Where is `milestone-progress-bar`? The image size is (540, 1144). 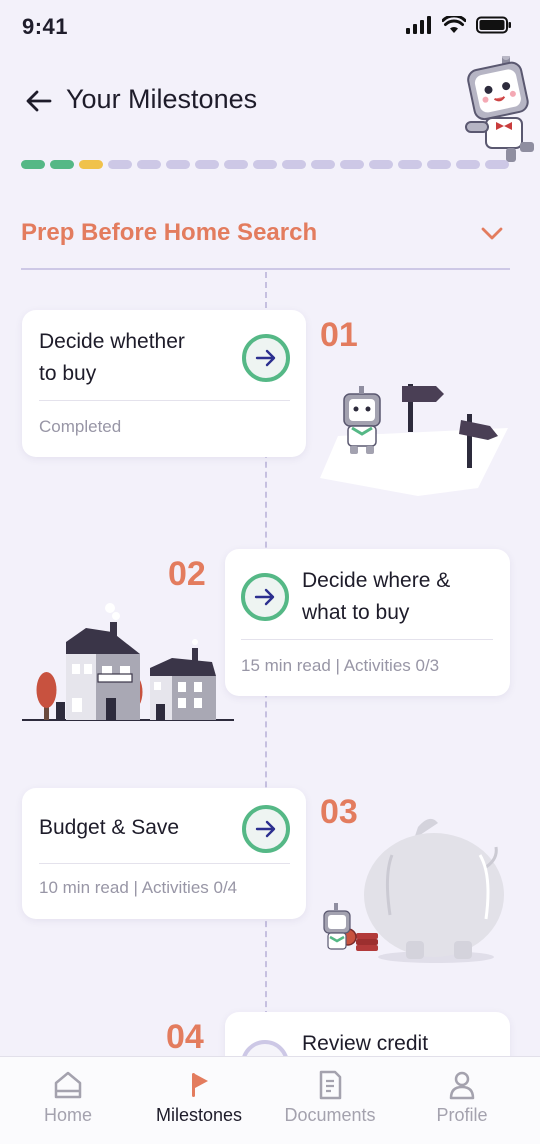
milestone-progress-bar is located at coordinates (265, 164).